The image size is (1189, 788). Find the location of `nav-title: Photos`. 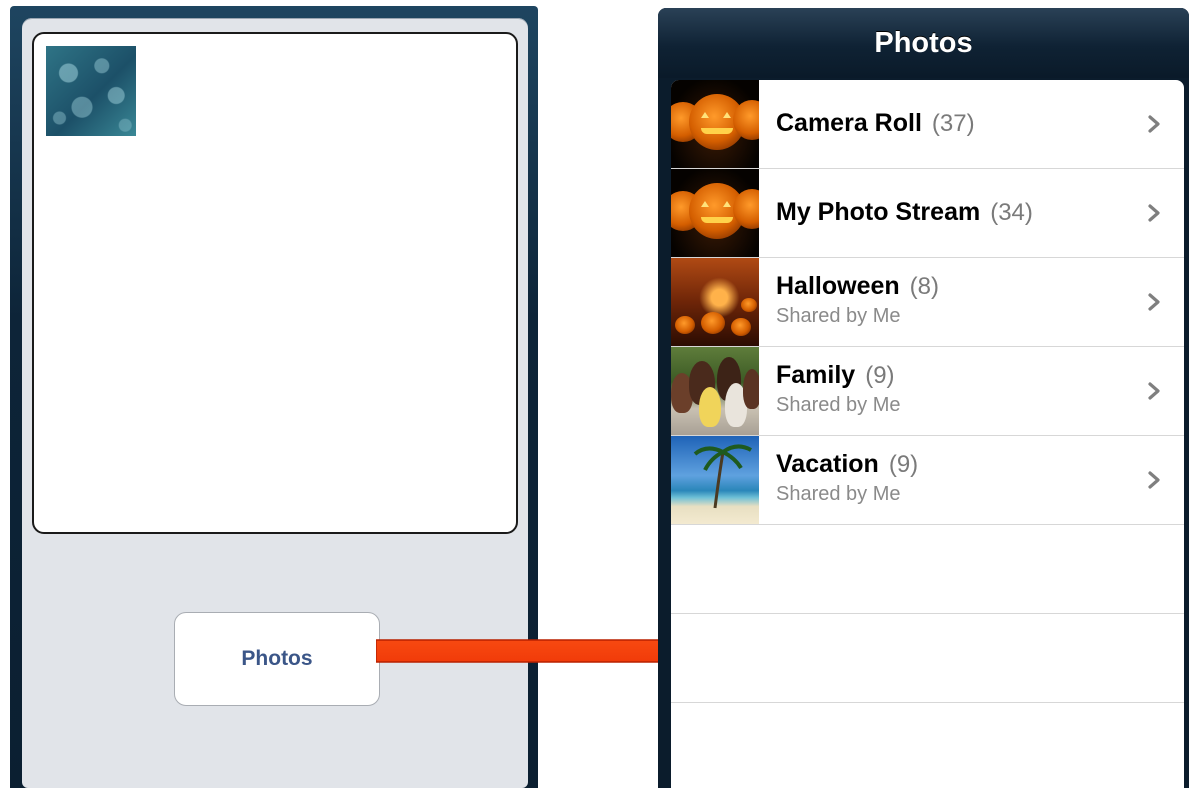

nav-title: Photos is located at coordinates (923, 42).